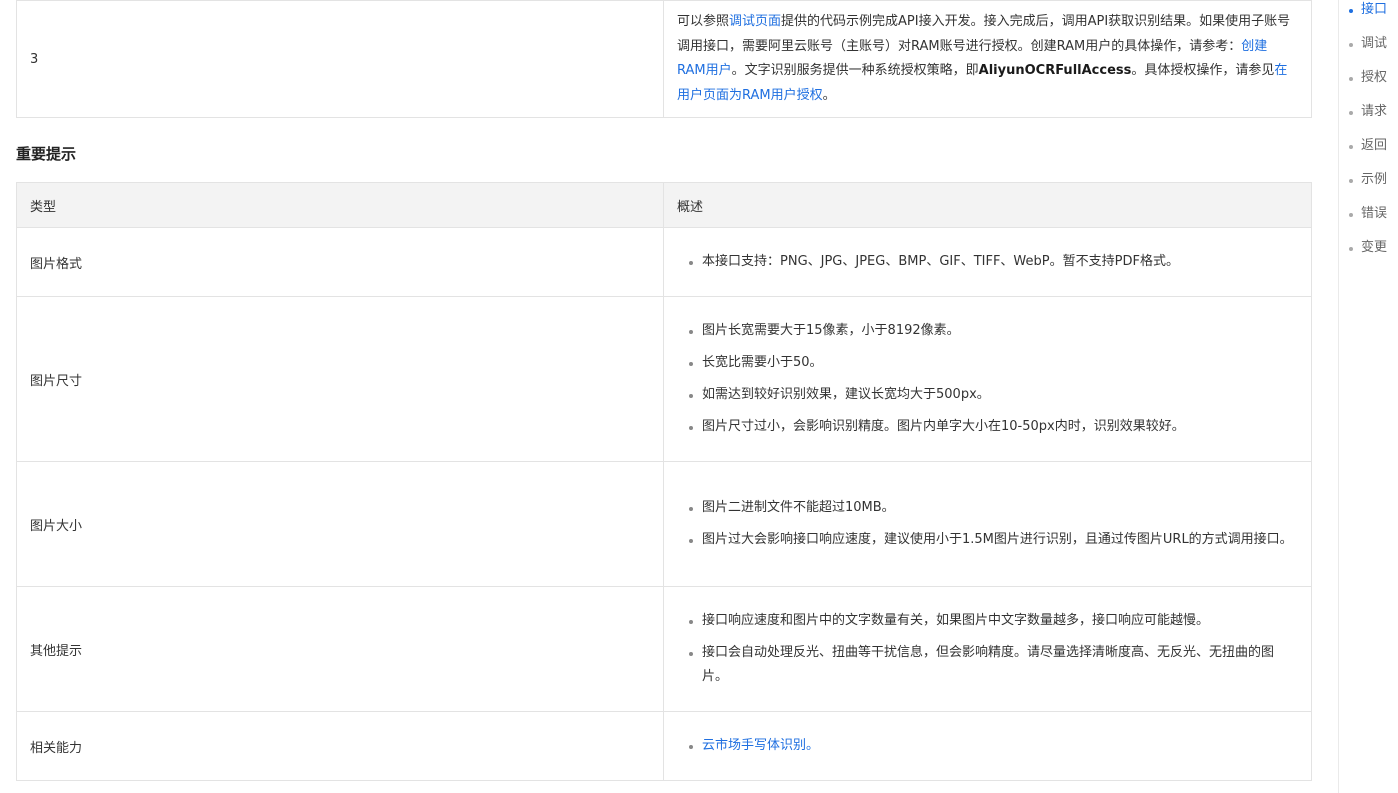 This screenshot has width=1398, height=793. I want to click on column-header-type: 类型, so click(340, 205).